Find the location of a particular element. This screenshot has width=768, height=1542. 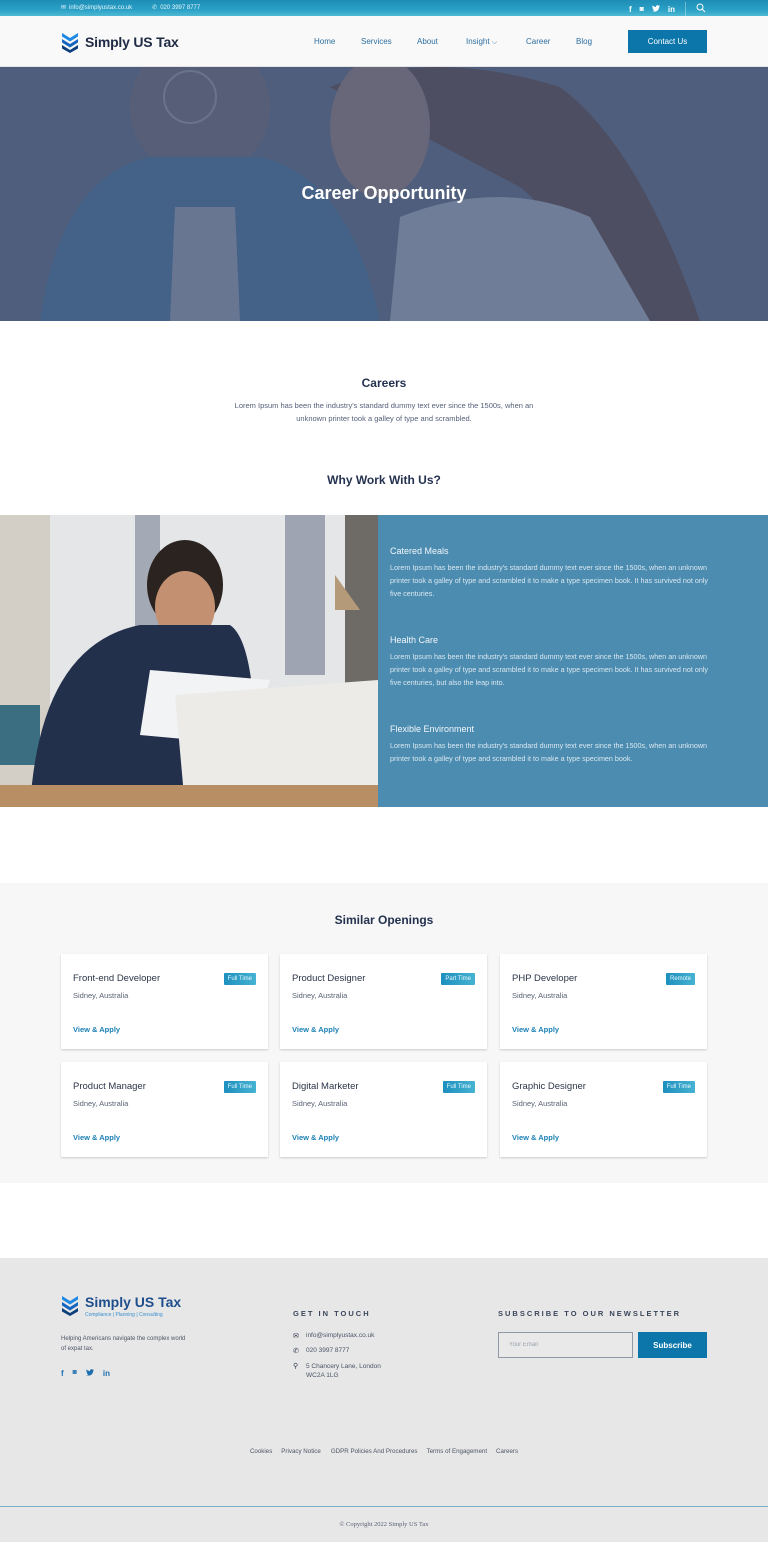

top-social: f ◙ in is located at coordinates (667, 9).